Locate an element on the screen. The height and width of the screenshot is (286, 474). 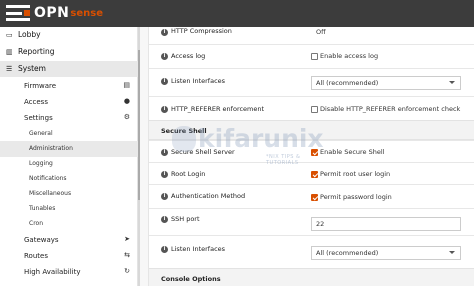
sidebar-item-notifications: Notifications is located at coordinates (69, 179).